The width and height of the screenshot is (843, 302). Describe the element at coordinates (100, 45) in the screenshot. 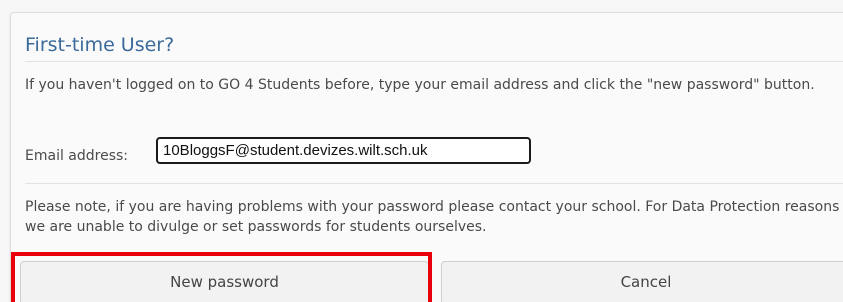

I see `dialog-title: First-time User?` at that location.